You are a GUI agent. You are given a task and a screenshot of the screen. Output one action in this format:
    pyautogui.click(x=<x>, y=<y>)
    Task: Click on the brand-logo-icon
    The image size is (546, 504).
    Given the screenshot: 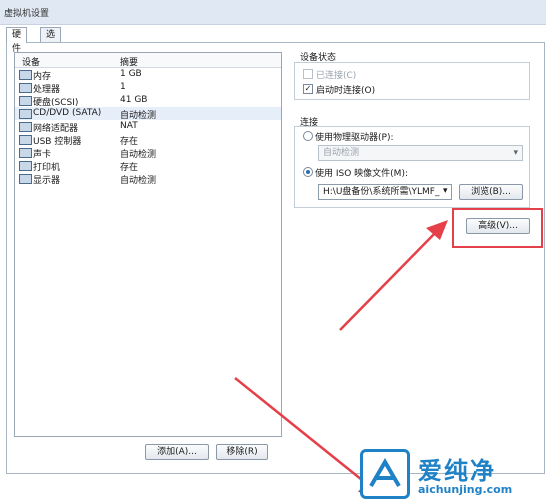 What is the action you would take?
    pyautogui.click(x=385, y=474)
    